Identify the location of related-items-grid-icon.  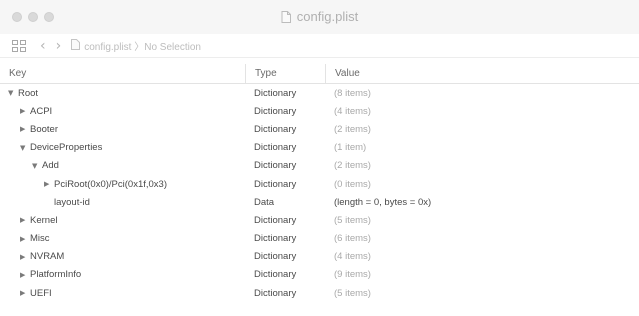
(19, 45).